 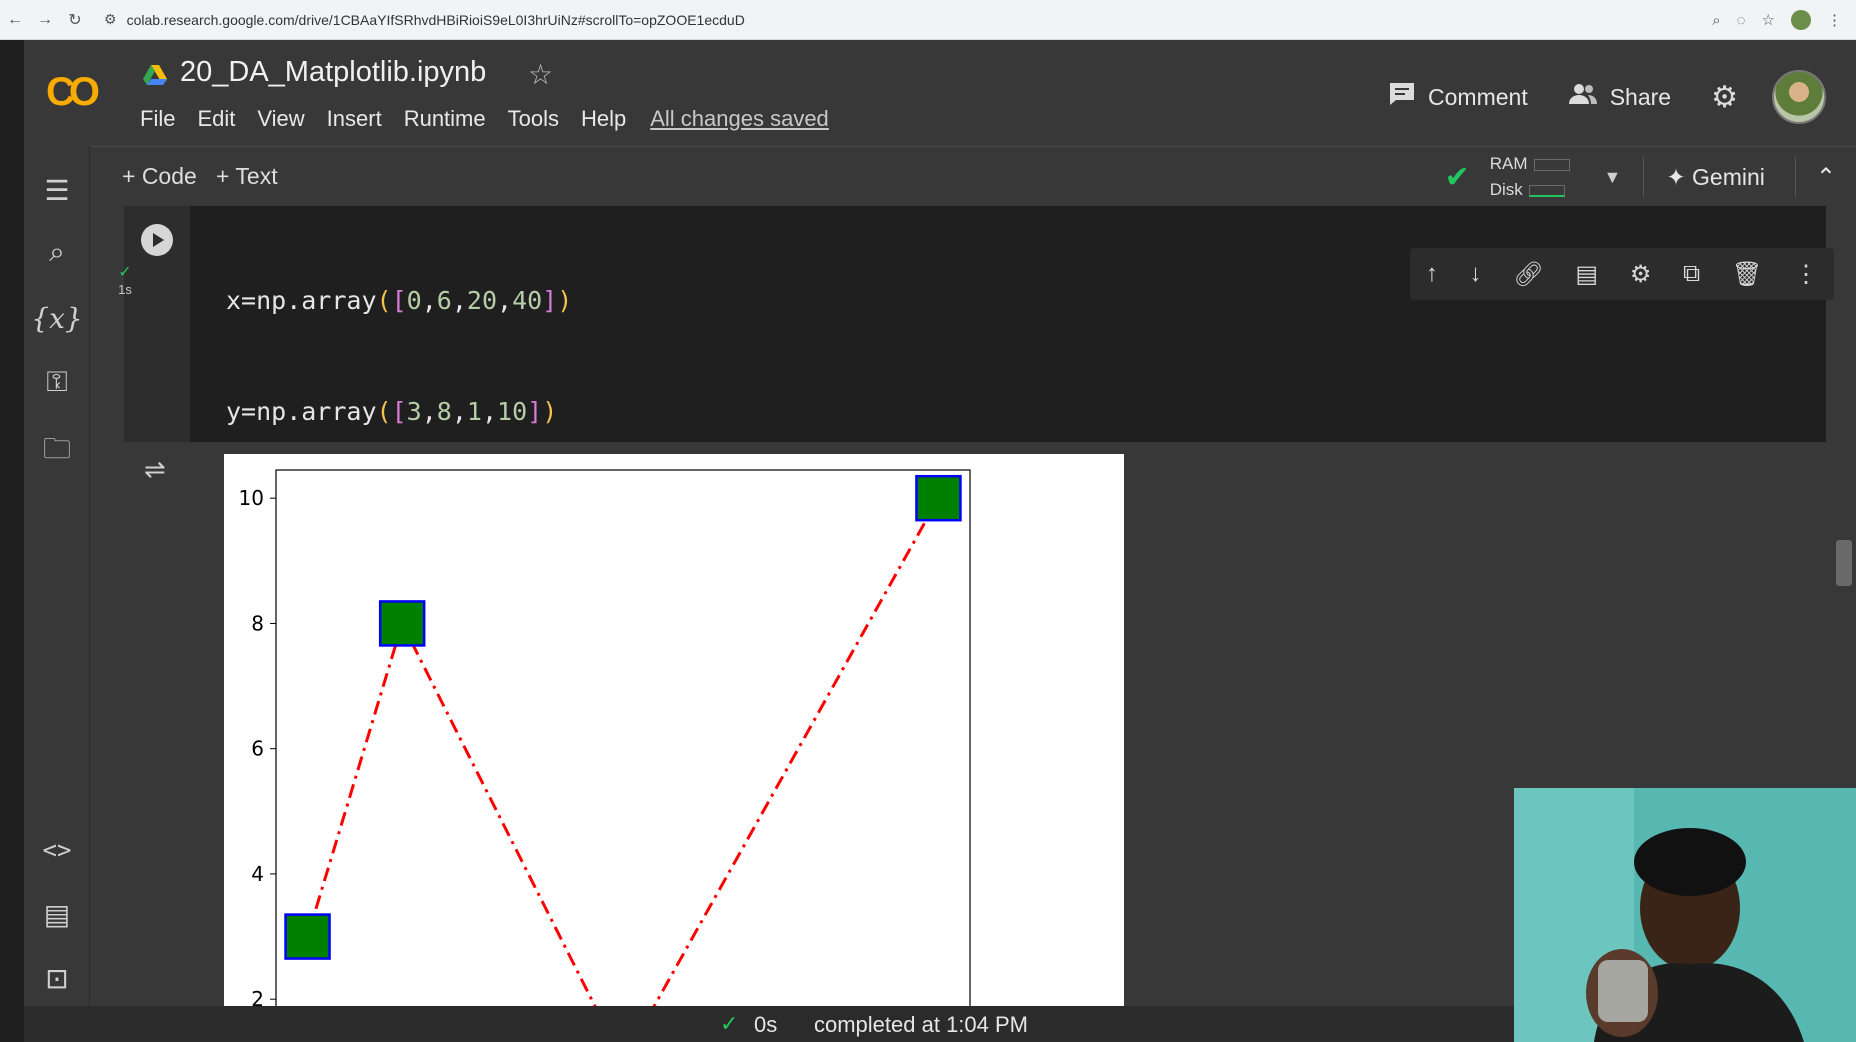 What do you see at coordinates (1741, 20) in the screenshot?
I see `eye-off-icon: ◌` at bounding box center [1741, 20].